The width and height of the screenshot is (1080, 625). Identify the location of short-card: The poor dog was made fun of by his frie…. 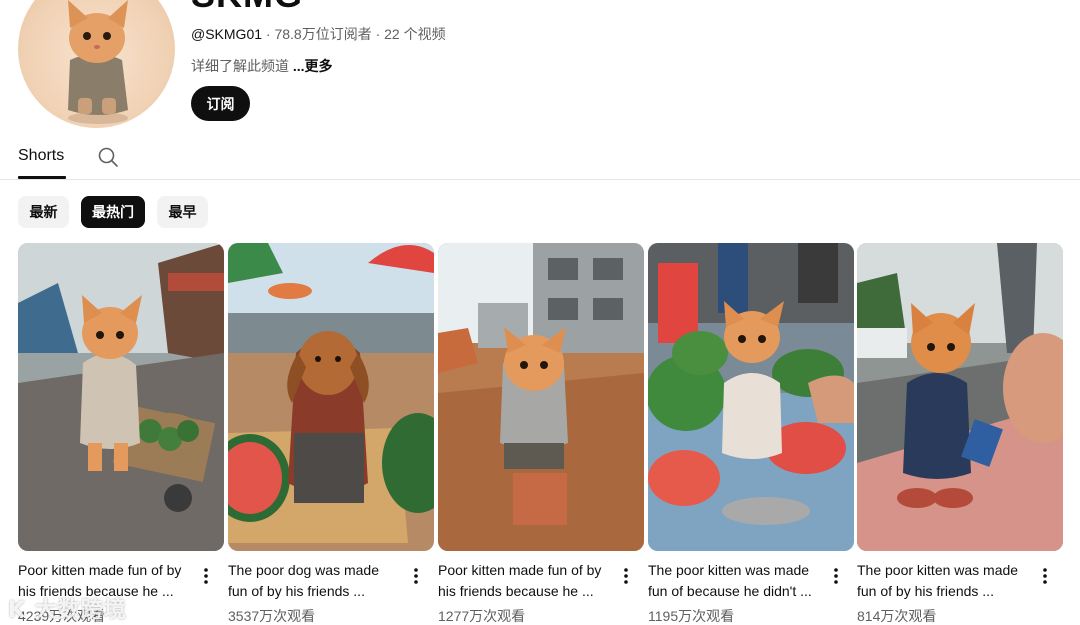
(331, 433).